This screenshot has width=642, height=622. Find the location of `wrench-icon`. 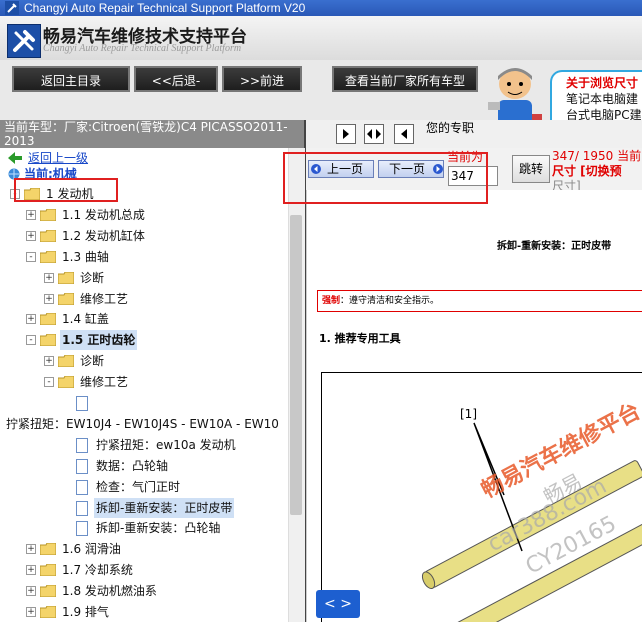

wrench-icon is located at coordinates (12, 8).